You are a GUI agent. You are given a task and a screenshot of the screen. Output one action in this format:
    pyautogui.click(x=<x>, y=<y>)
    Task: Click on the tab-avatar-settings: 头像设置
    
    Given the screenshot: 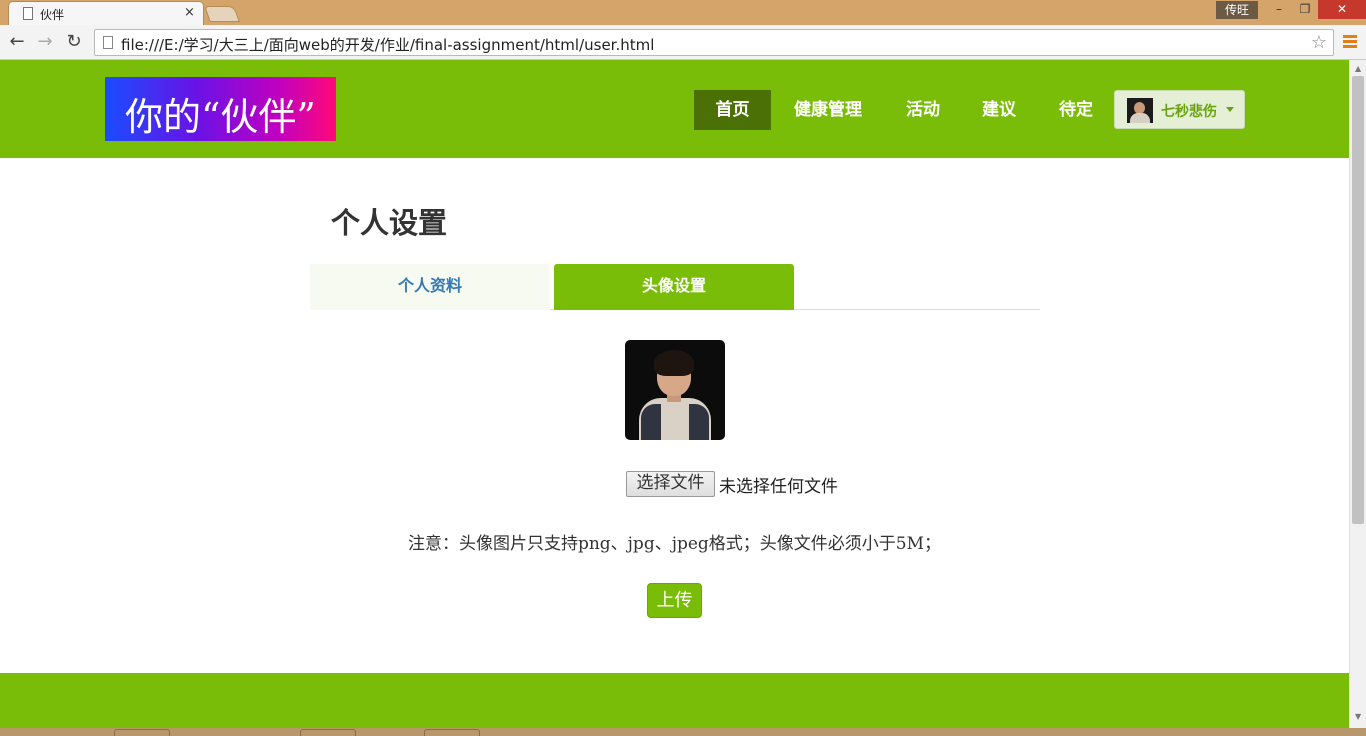 What is the action you would take?
    pyautogui.click(x=674, y=287)
    